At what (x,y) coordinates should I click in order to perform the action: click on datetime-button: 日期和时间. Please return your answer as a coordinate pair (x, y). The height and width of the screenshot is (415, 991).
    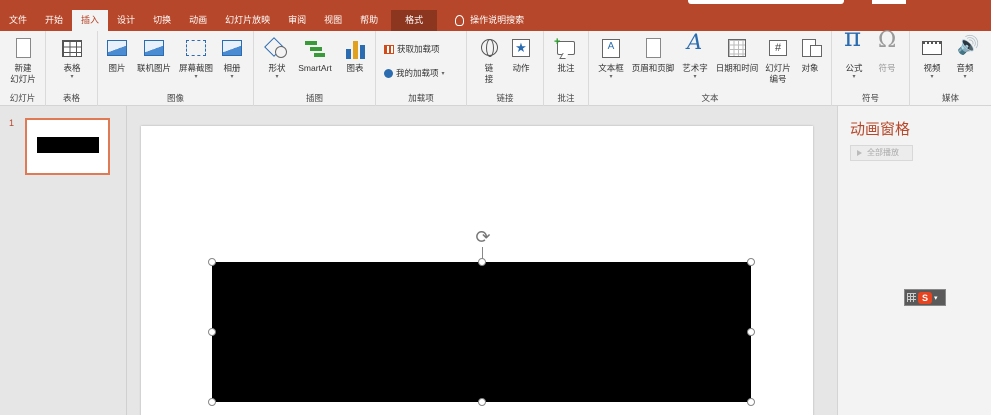
    Looking at the image, I should click on (737, 55).